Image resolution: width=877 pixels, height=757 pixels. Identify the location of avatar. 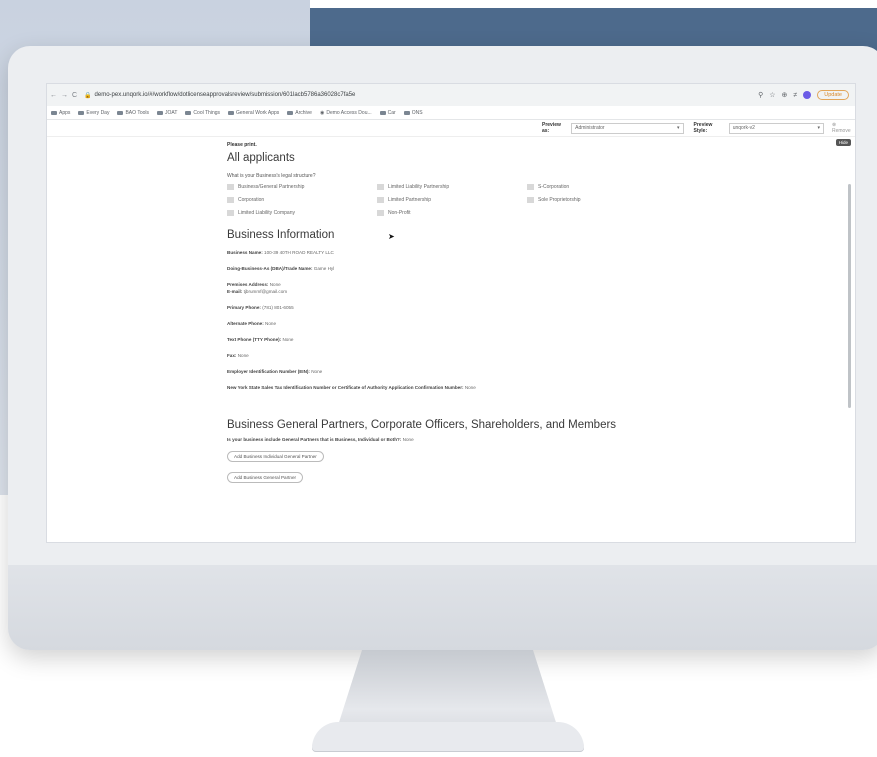
(807, 95).